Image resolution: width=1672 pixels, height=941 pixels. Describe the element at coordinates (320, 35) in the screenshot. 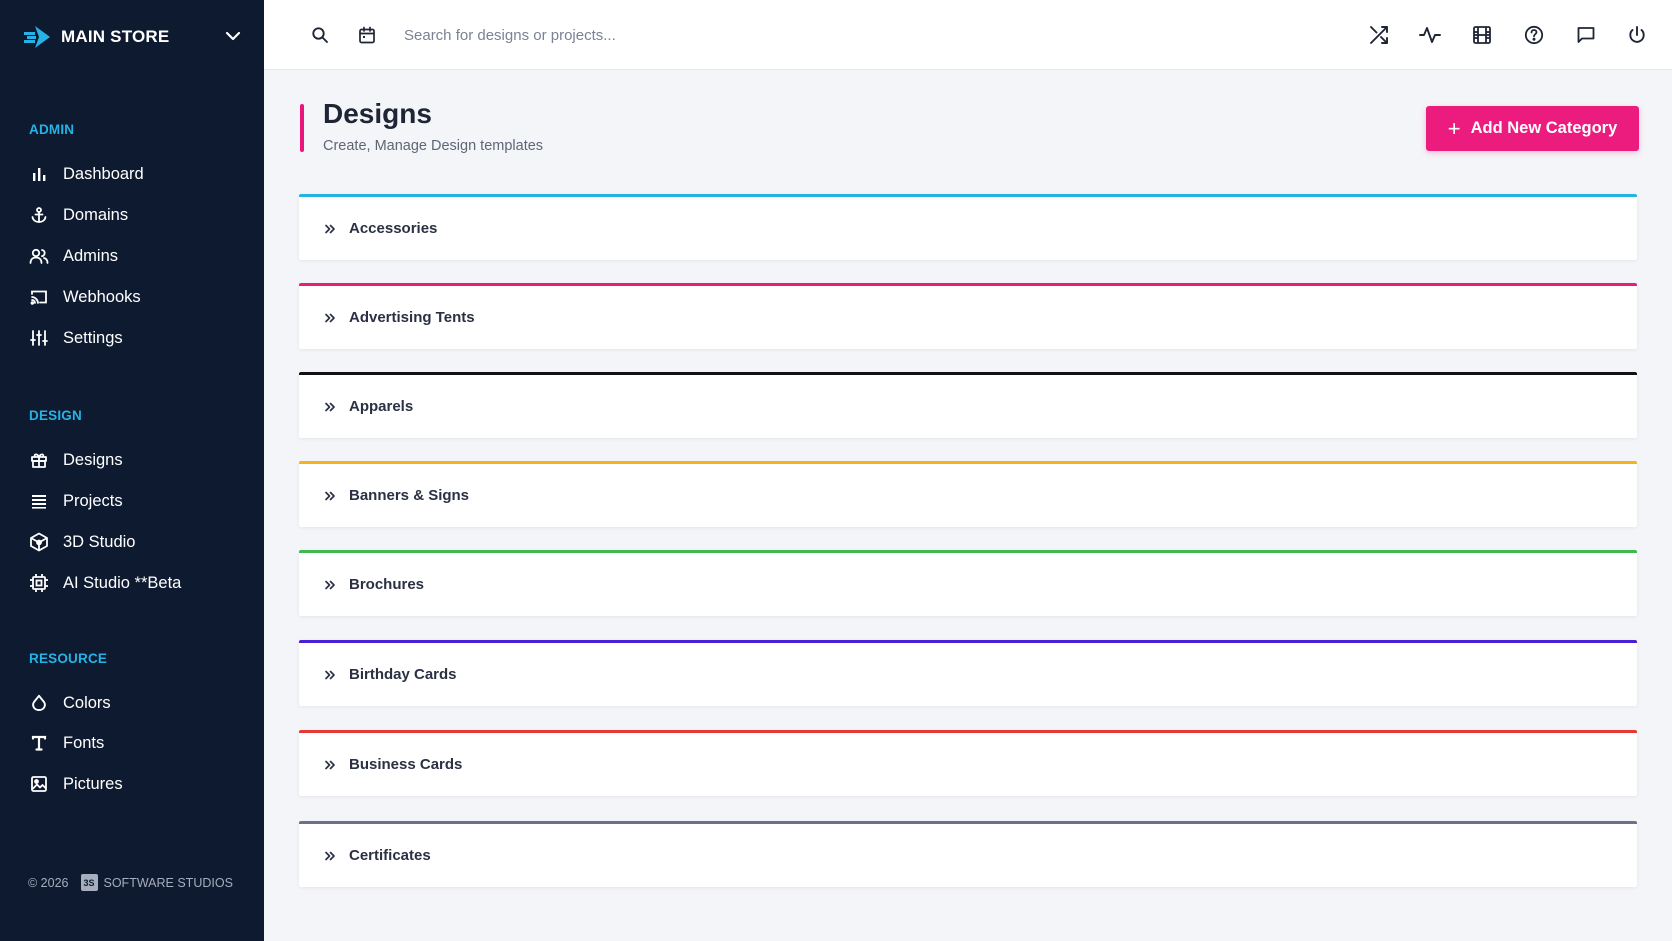

I see `search-icon` at that location.